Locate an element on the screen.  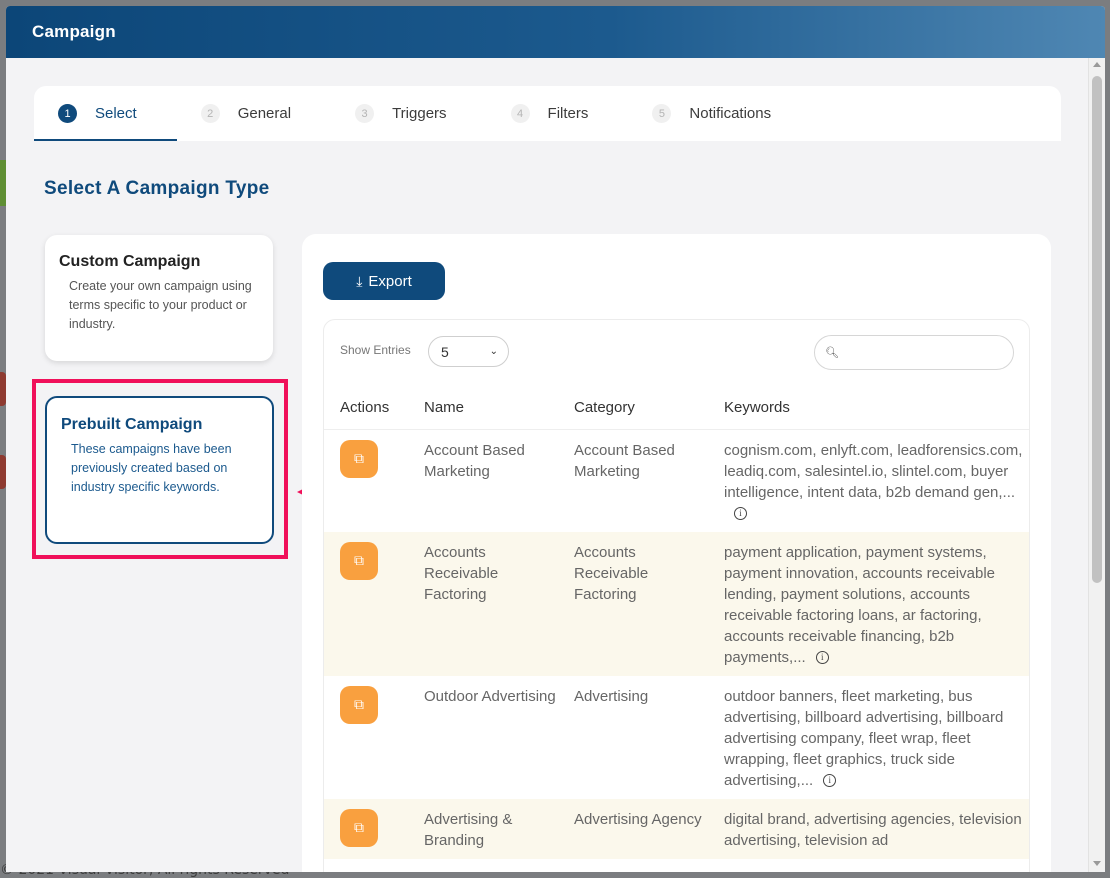
step-label: Select is located at coordinates (116, 113).